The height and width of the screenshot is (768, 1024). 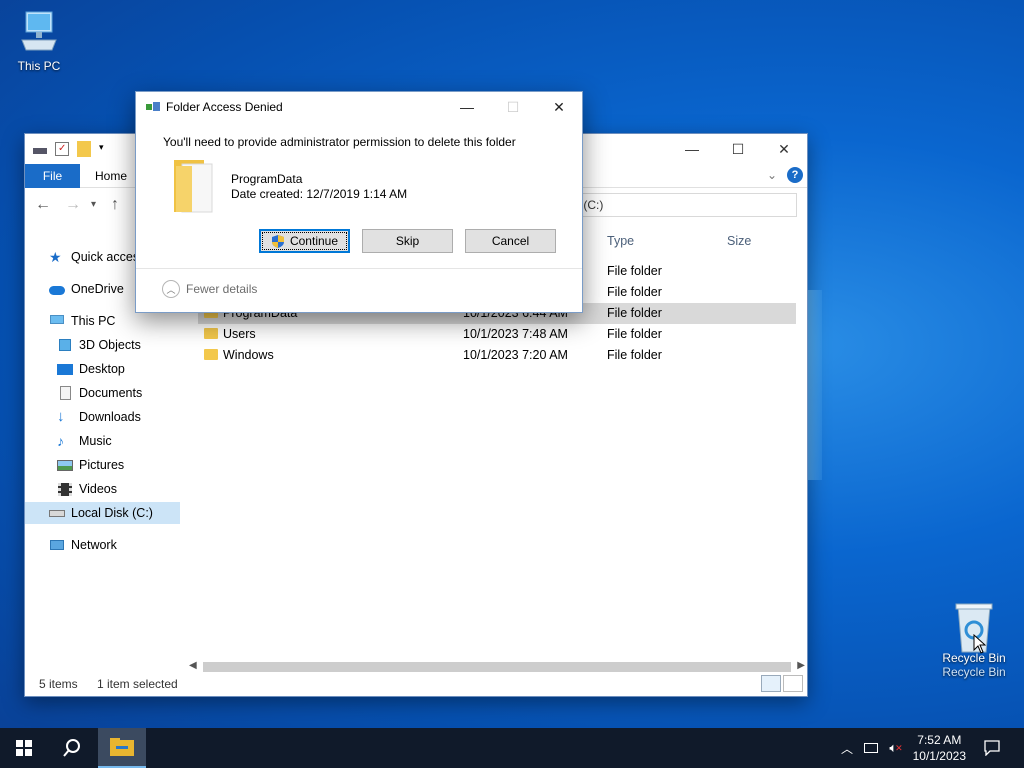 I want to click on shield-icon, so click(x=277, y=241).